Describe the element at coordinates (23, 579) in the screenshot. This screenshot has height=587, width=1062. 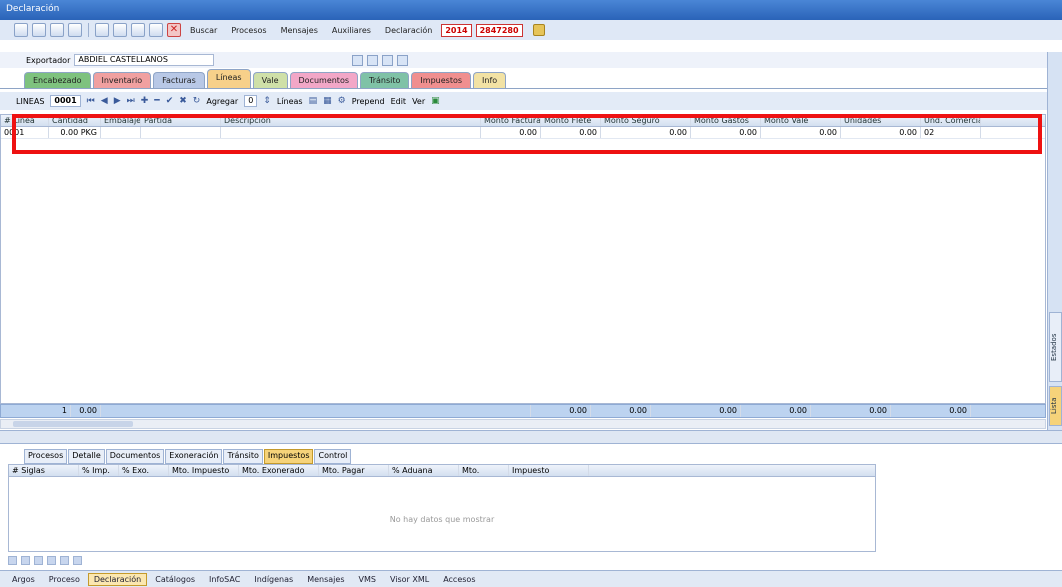
I see `bottom-item-0: Argos` at that location.